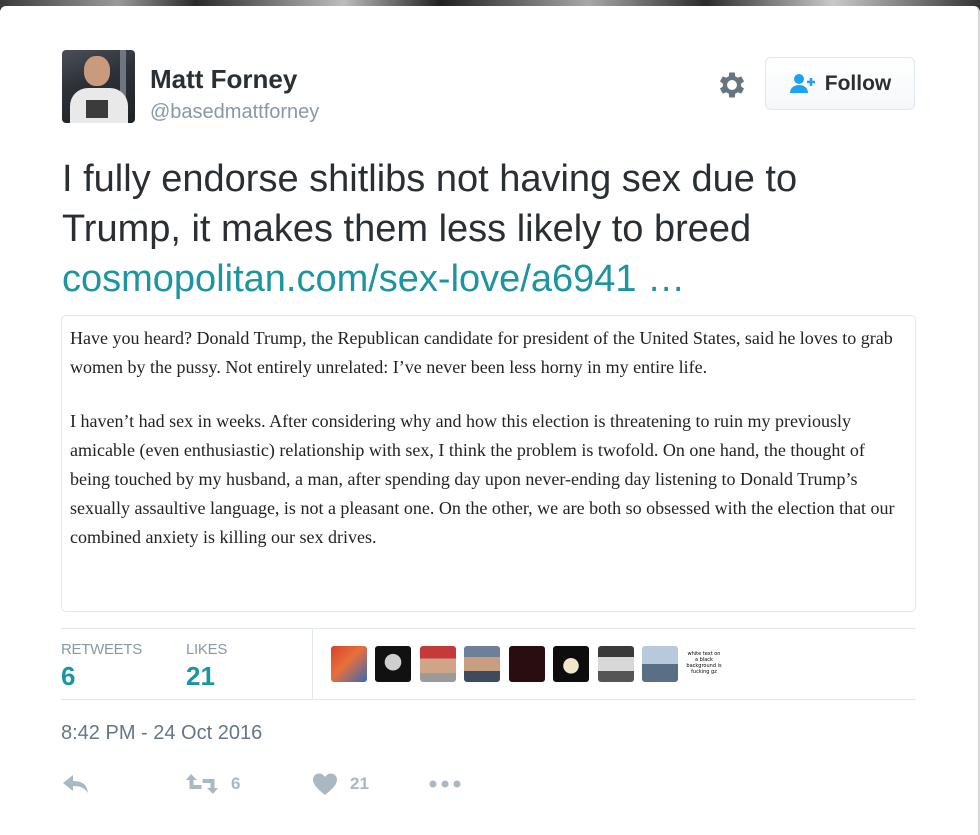 This screenshot has width=980, height=835. Describe the element at coordinates (234, 112) in the screenshot. I see `author-handle: @basedmattforney` at that location.